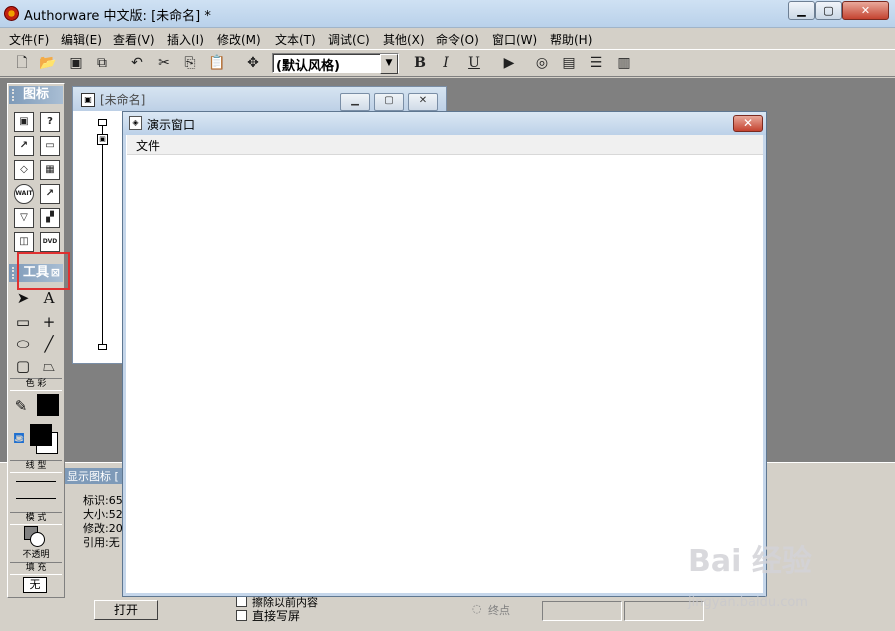  Describe the element at coordinates (102, 63) in the screenshot. I see `import-icon: ⧉` at that location.